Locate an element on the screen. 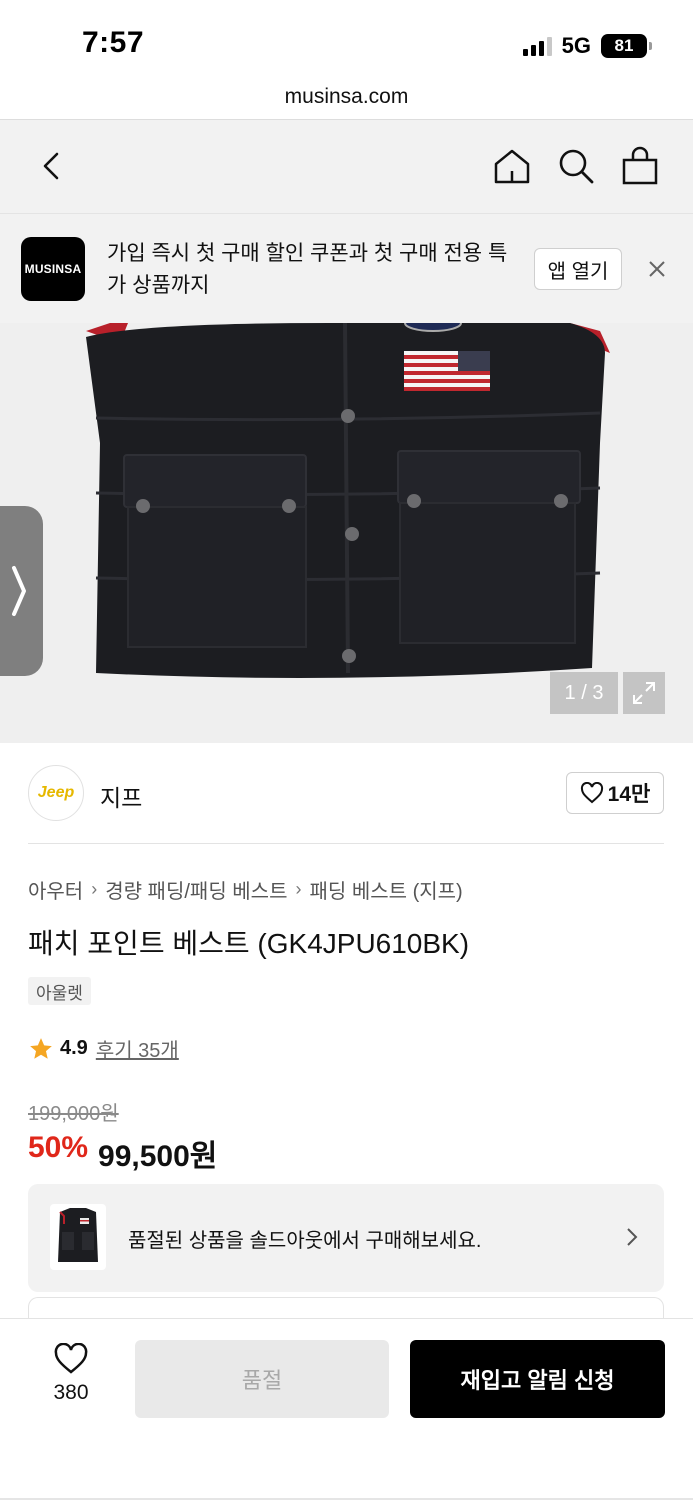 This screenshot has width=693, height=1500. brand-name: 지프 is located at coordinates (121, 796).